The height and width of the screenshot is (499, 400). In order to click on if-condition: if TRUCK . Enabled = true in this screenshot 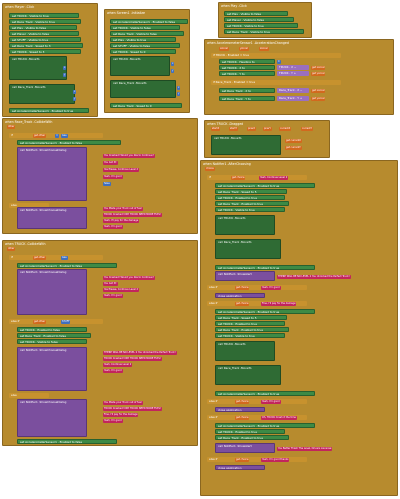, I will do `click(276, 55)`.